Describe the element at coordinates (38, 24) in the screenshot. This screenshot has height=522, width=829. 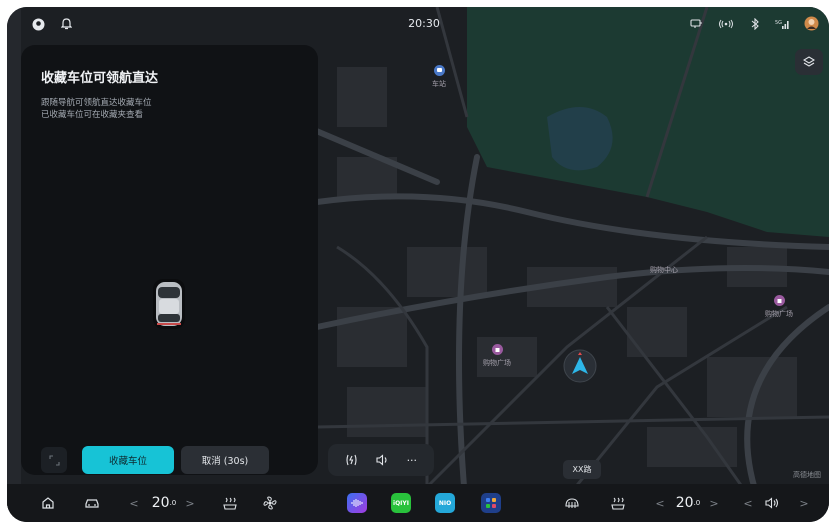
I see `profile-icon` at that location.